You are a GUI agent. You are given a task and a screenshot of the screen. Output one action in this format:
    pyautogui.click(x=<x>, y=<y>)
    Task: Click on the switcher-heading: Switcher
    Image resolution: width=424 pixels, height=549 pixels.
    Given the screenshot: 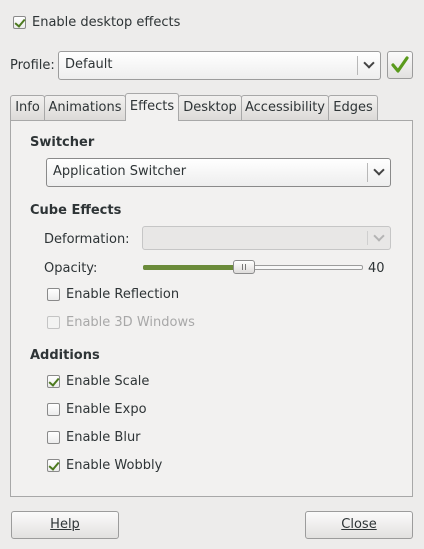 What is the action you would take?
    pyautogui.click(x=62, y=142)
    